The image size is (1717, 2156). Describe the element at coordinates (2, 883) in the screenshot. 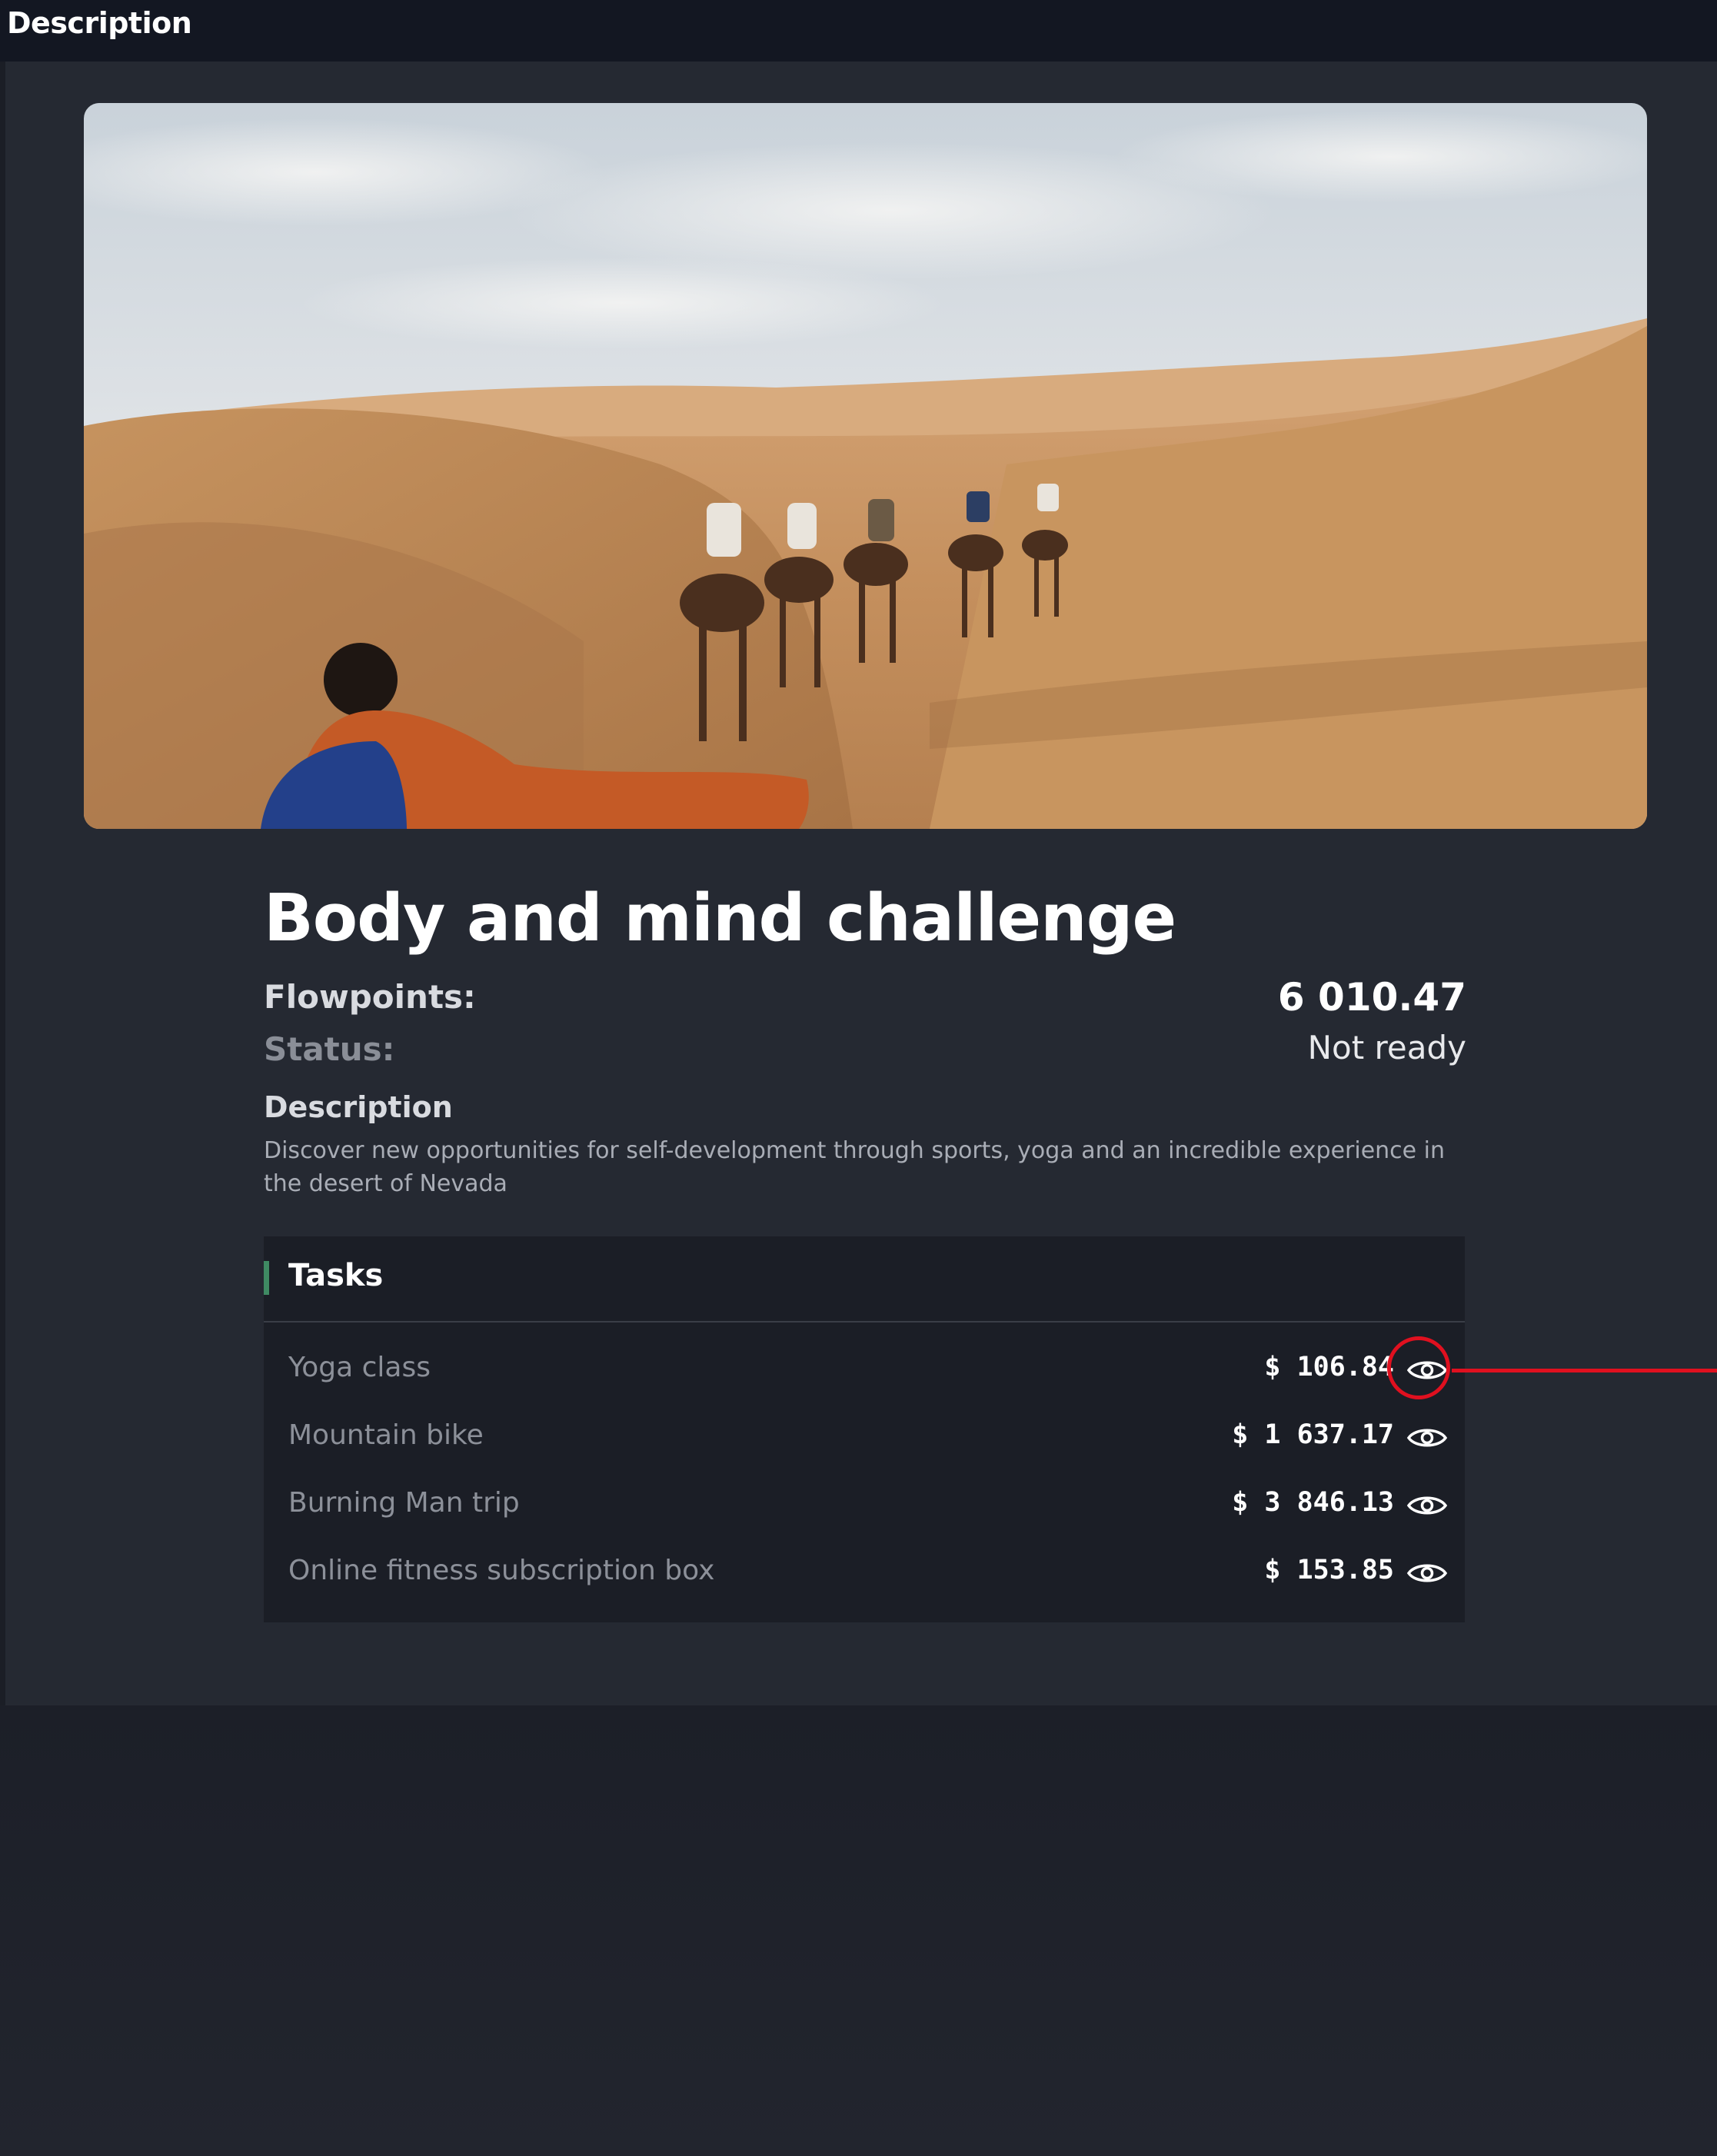

I see `left-edge` at that location.